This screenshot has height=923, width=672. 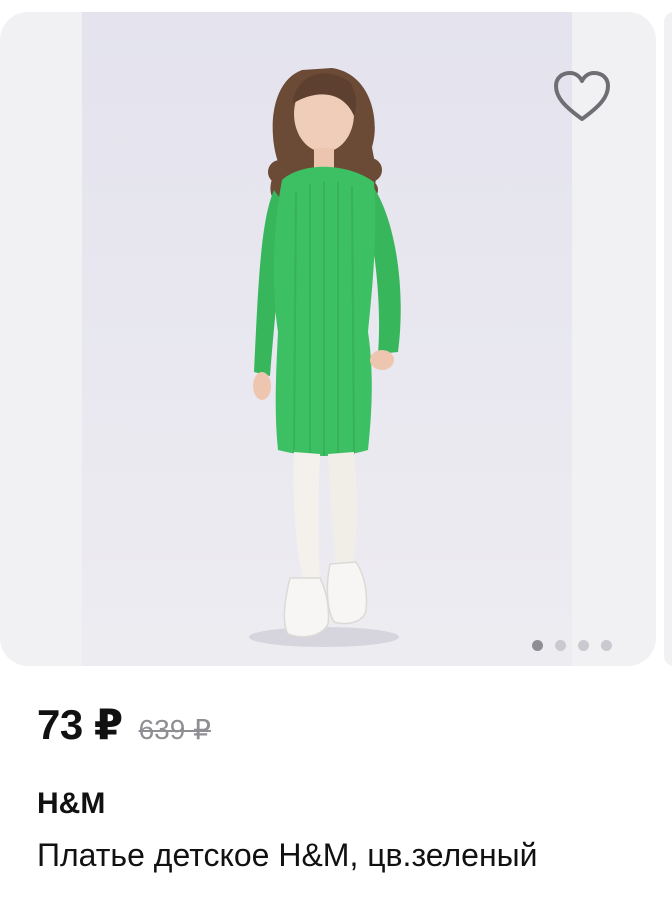 What do you see at coordinates (668, 339) in the screenshot?
I see `next-product-card-edge` at bounding box center [668, 339].